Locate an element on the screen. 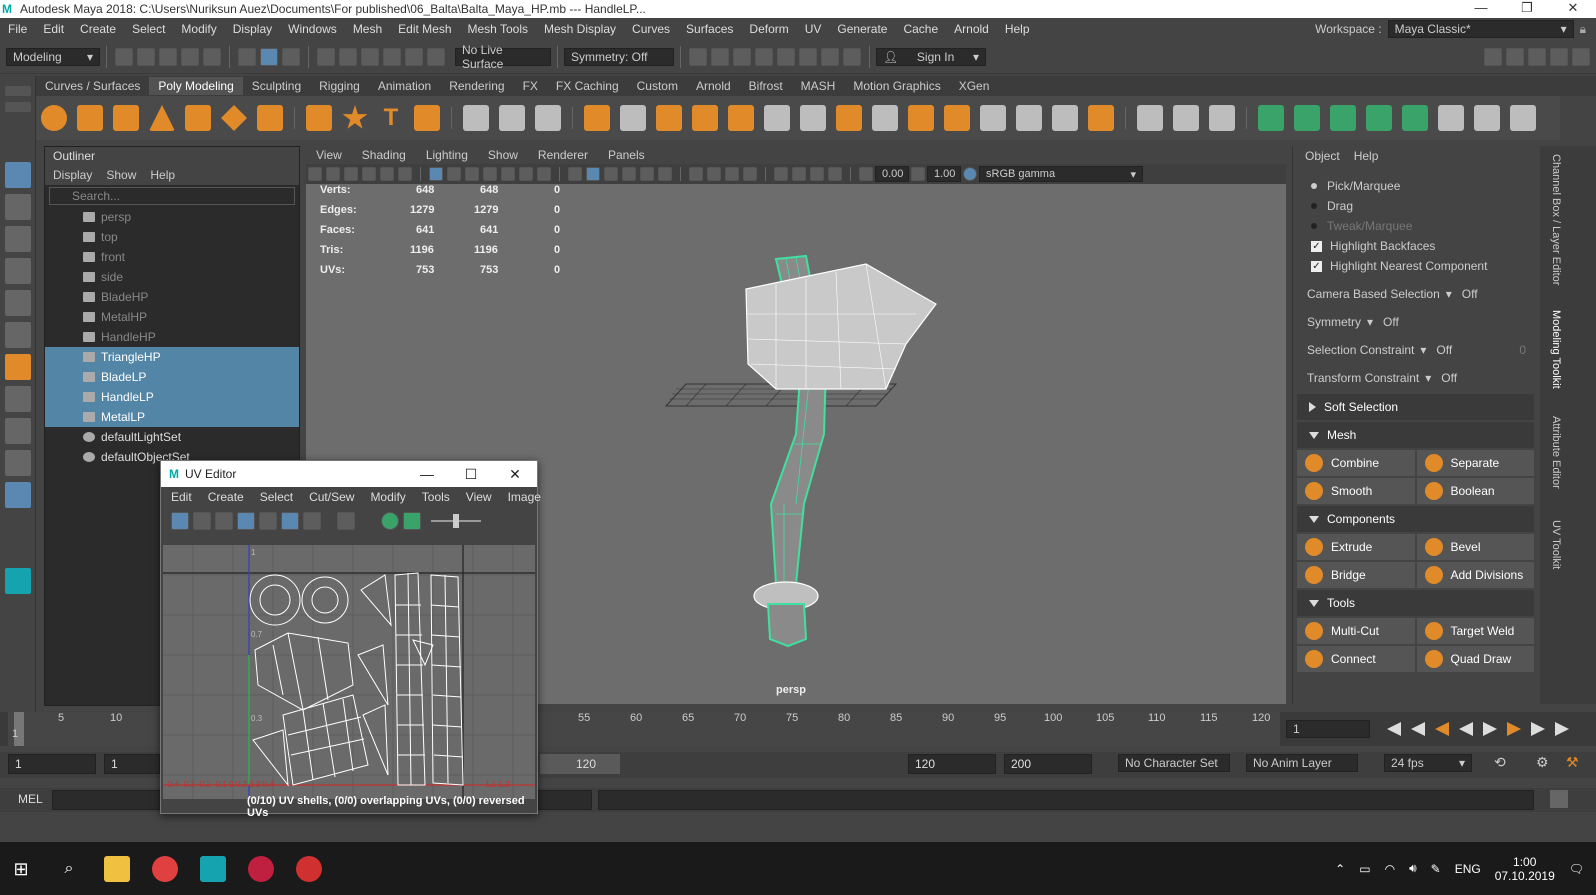 This screenshot has width=1596, height=895. redo-icon is located at coordinates (212, 56).